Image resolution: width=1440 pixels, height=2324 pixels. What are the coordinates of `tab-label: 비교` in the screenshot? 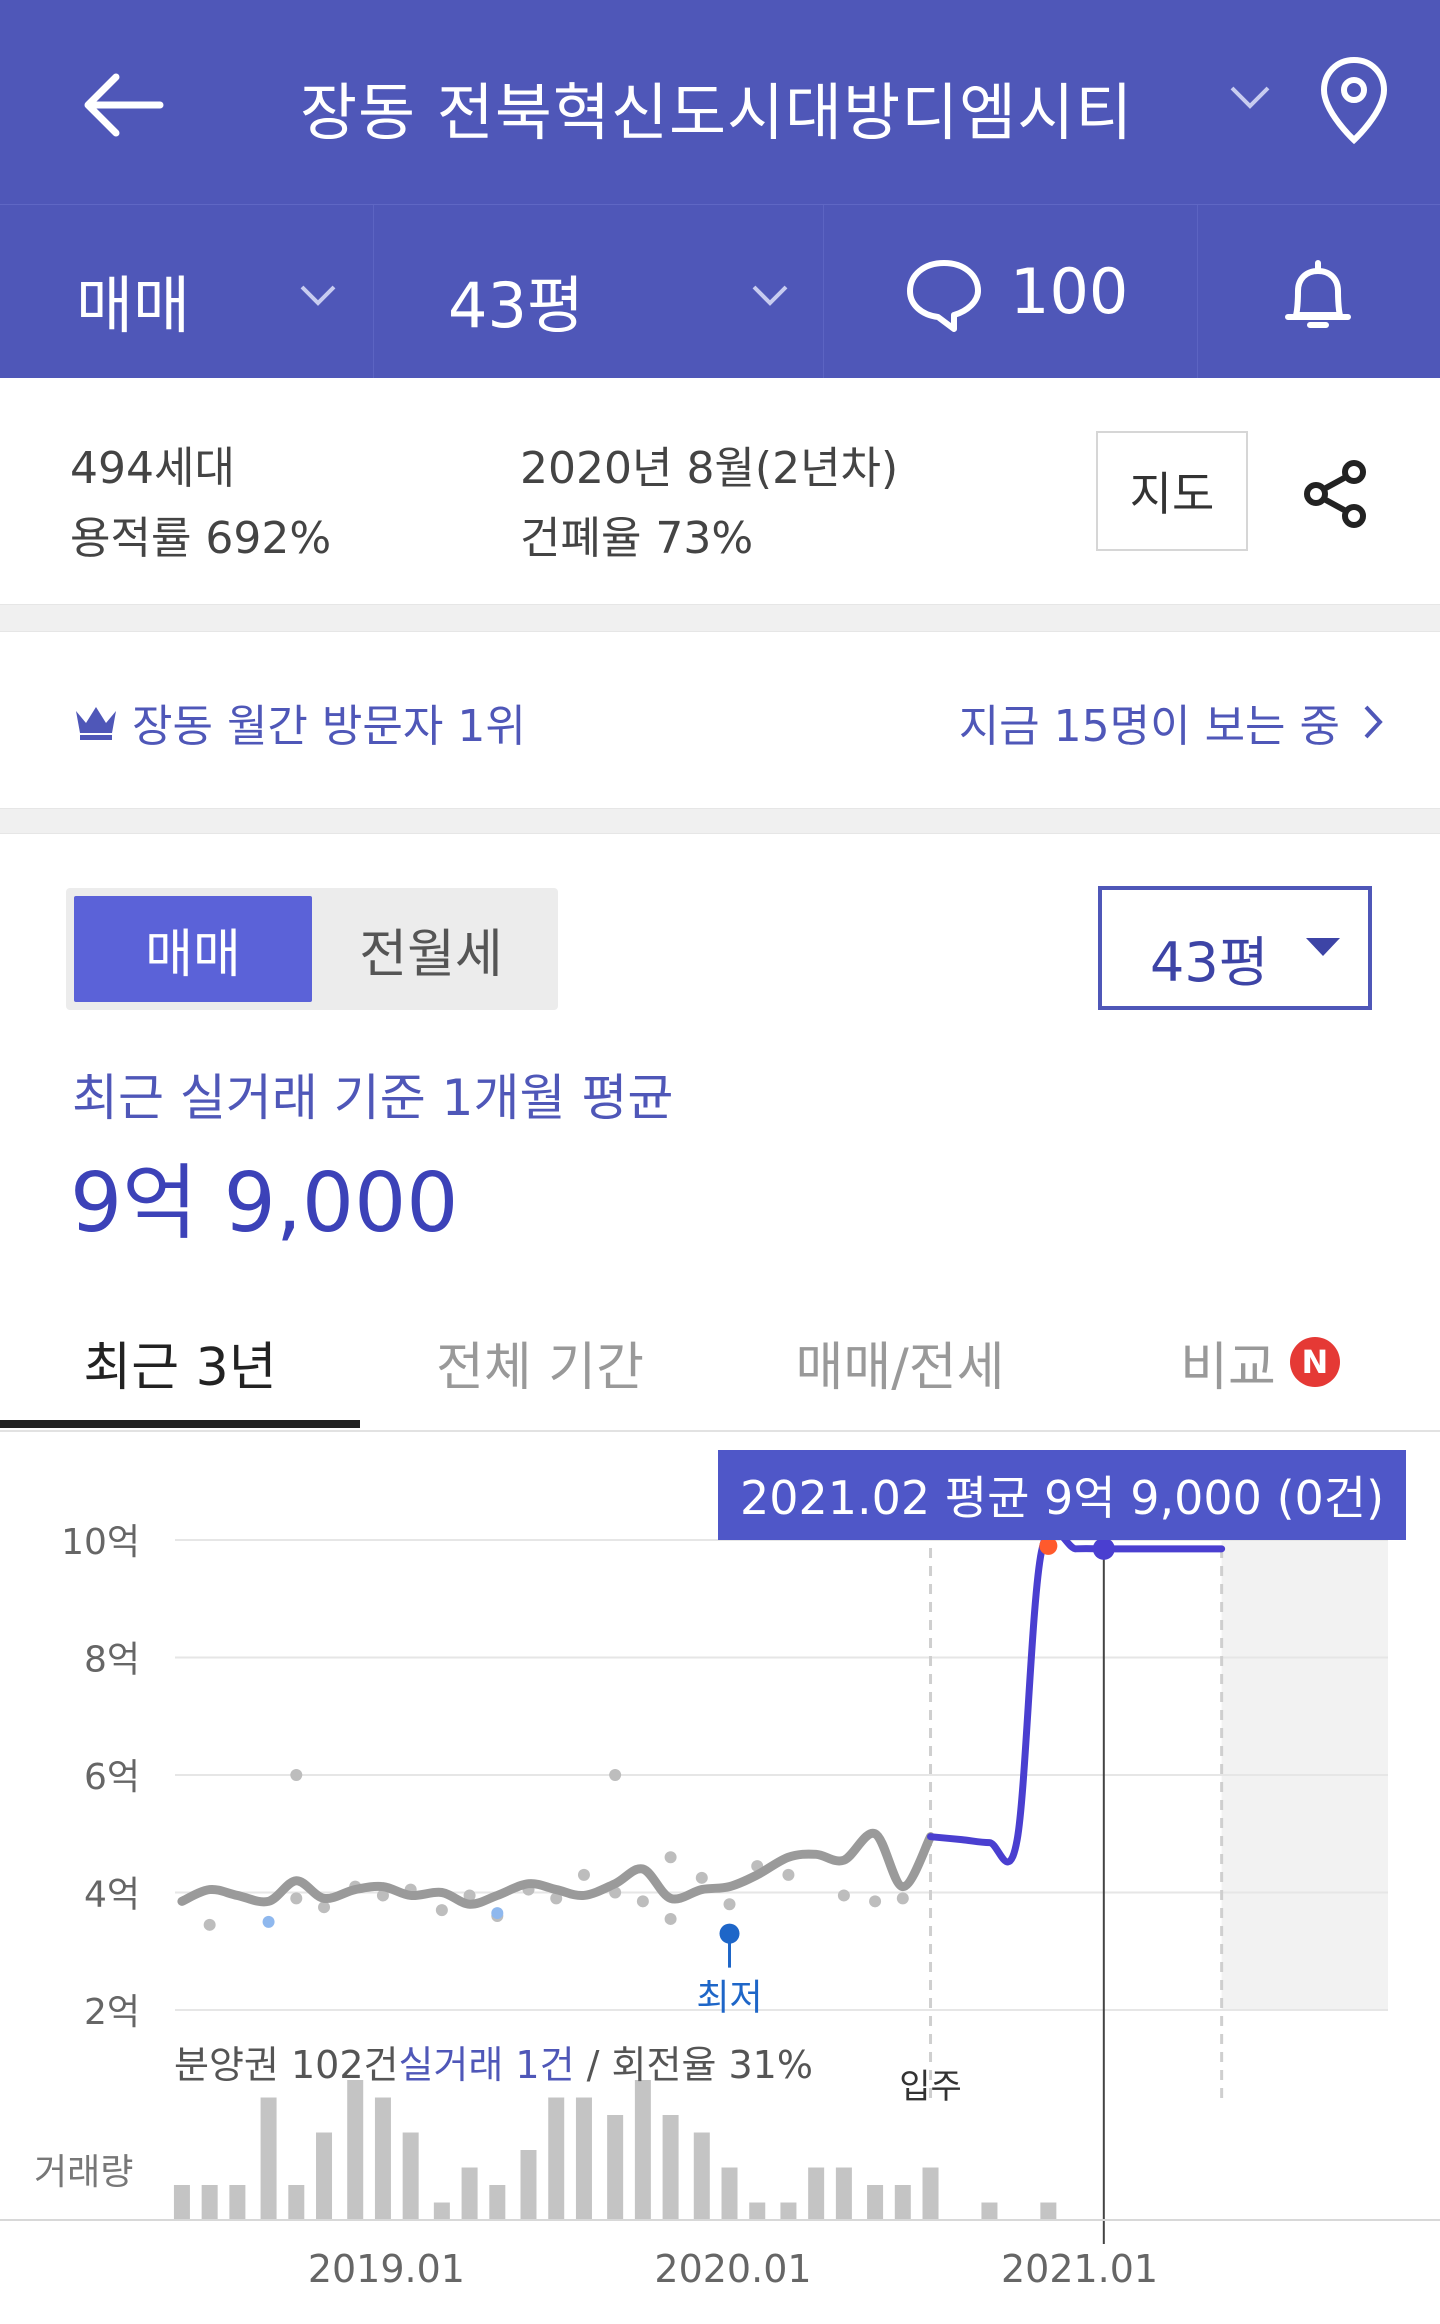 It's located at (1228, 1367).